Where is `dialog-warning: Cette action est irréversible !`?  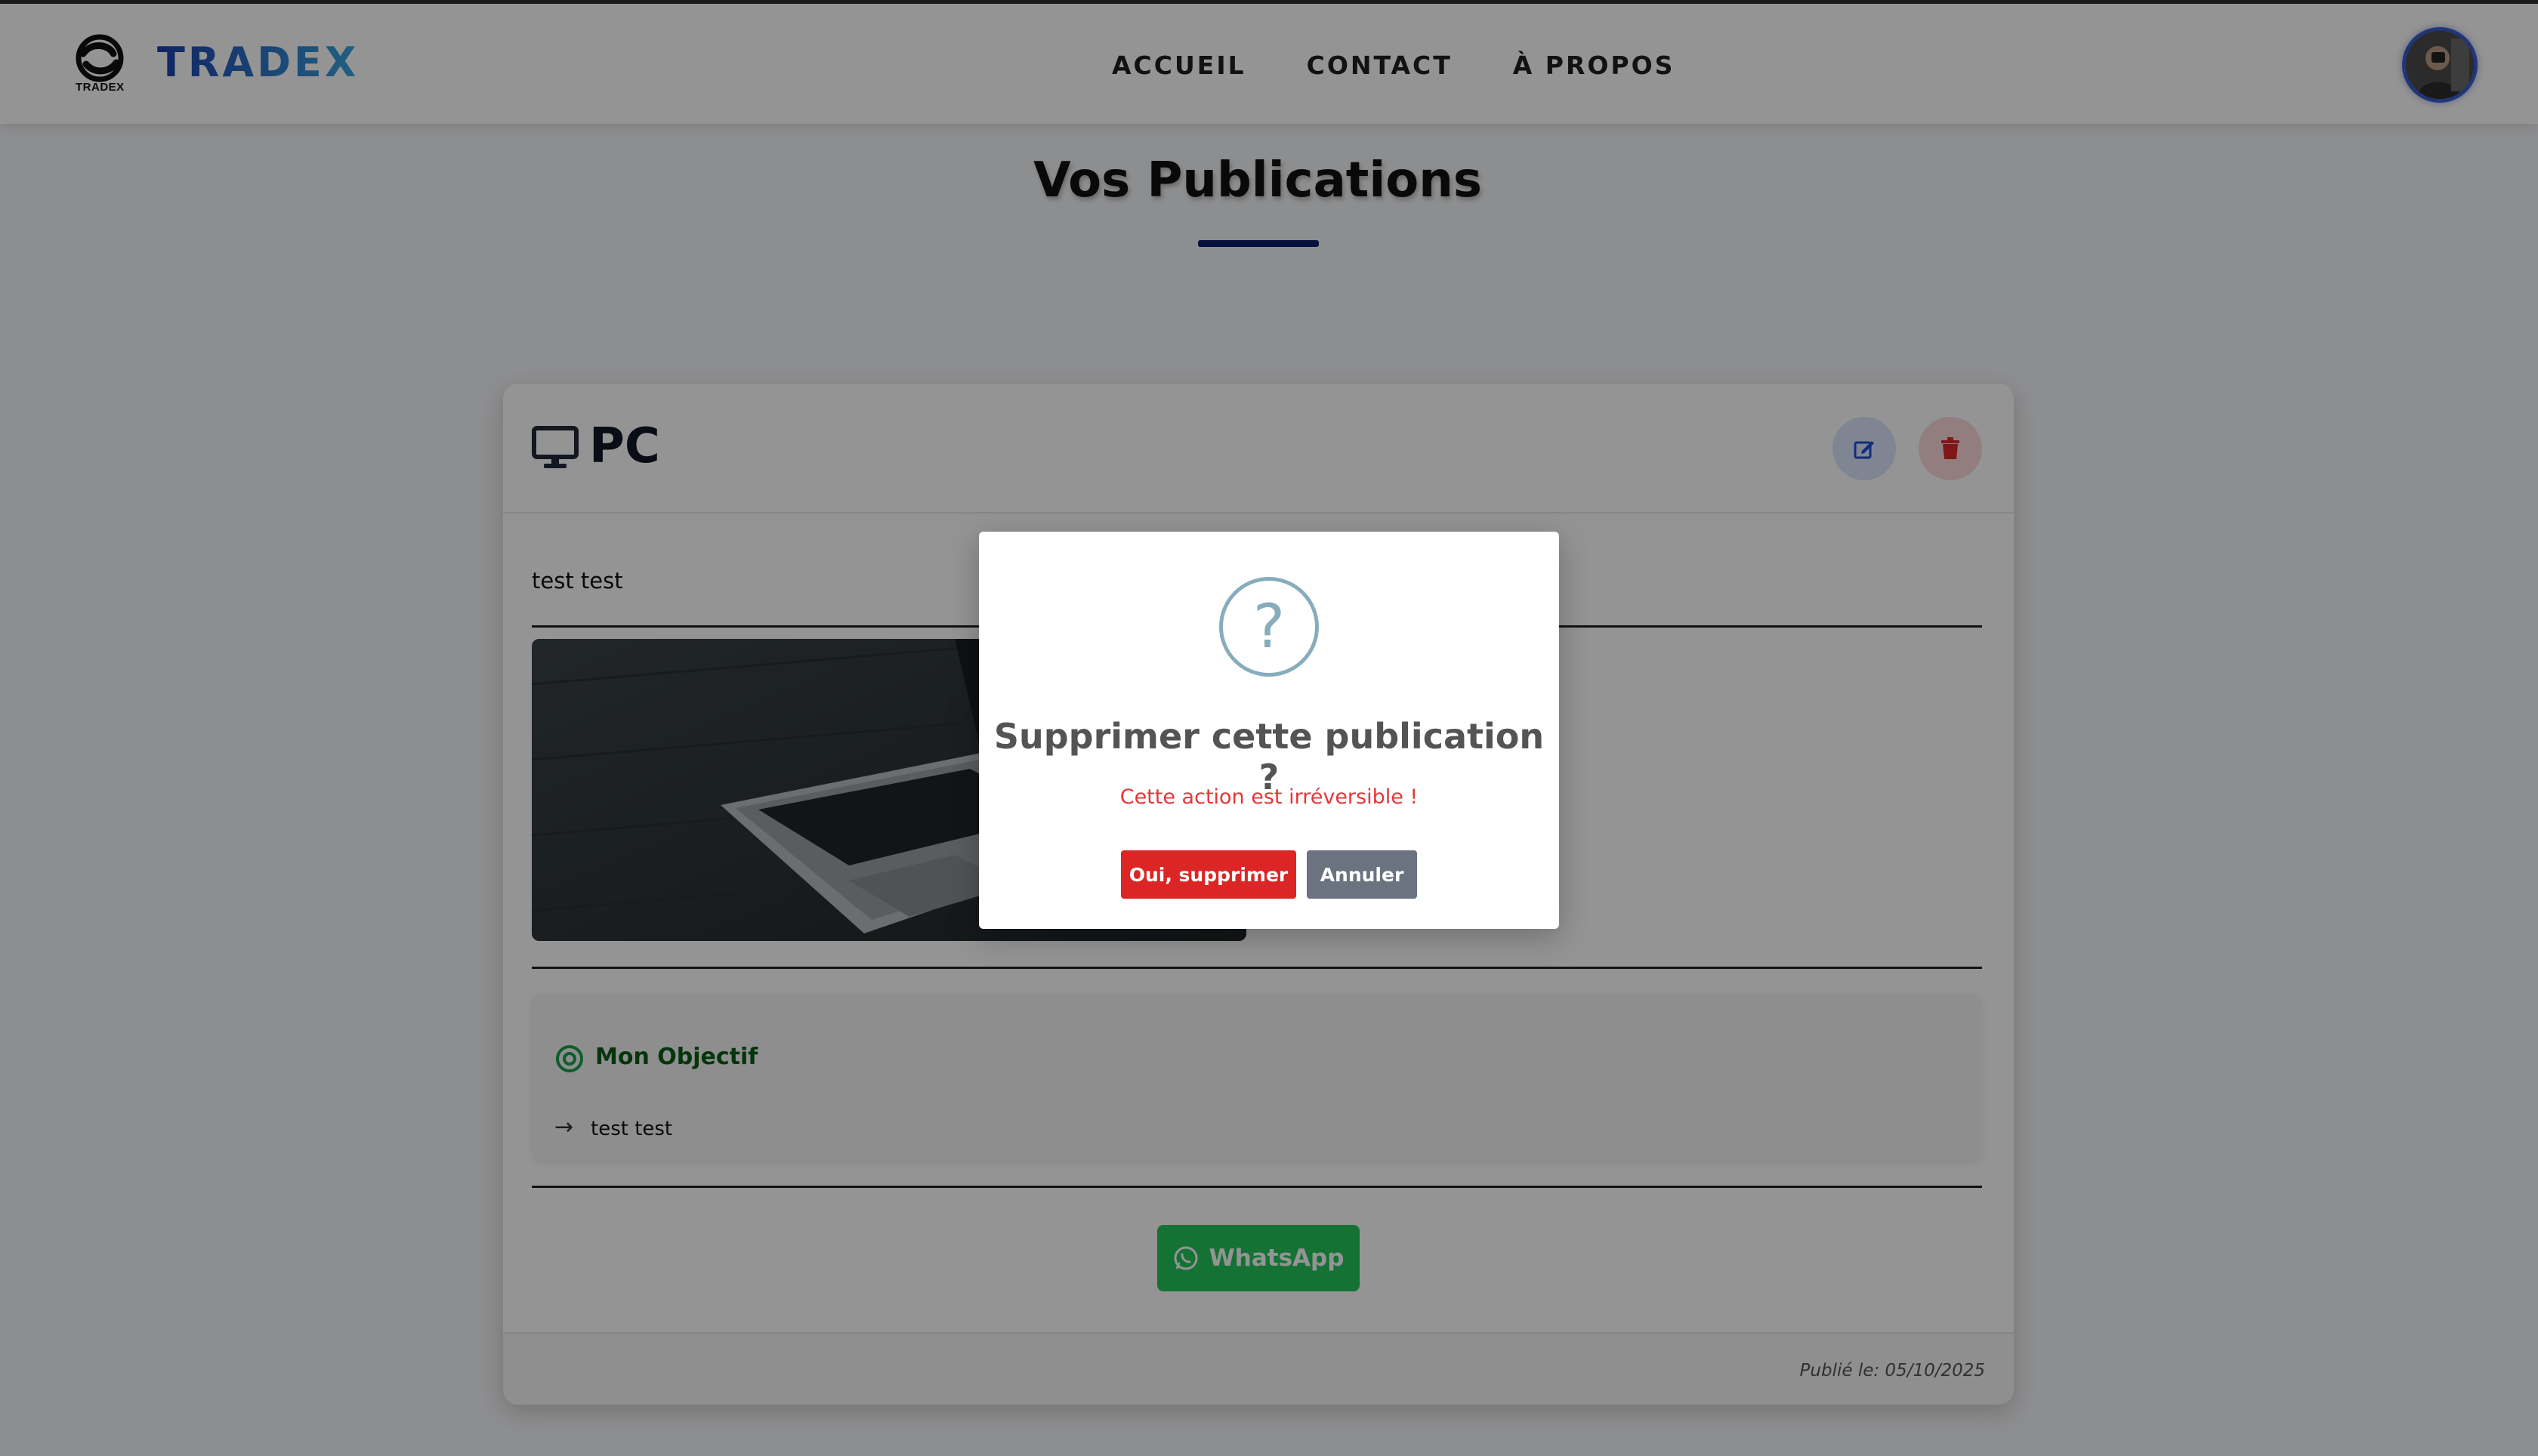
dialog-warning: Cette action est irréversible ! is located at coordinates (1269, 797).